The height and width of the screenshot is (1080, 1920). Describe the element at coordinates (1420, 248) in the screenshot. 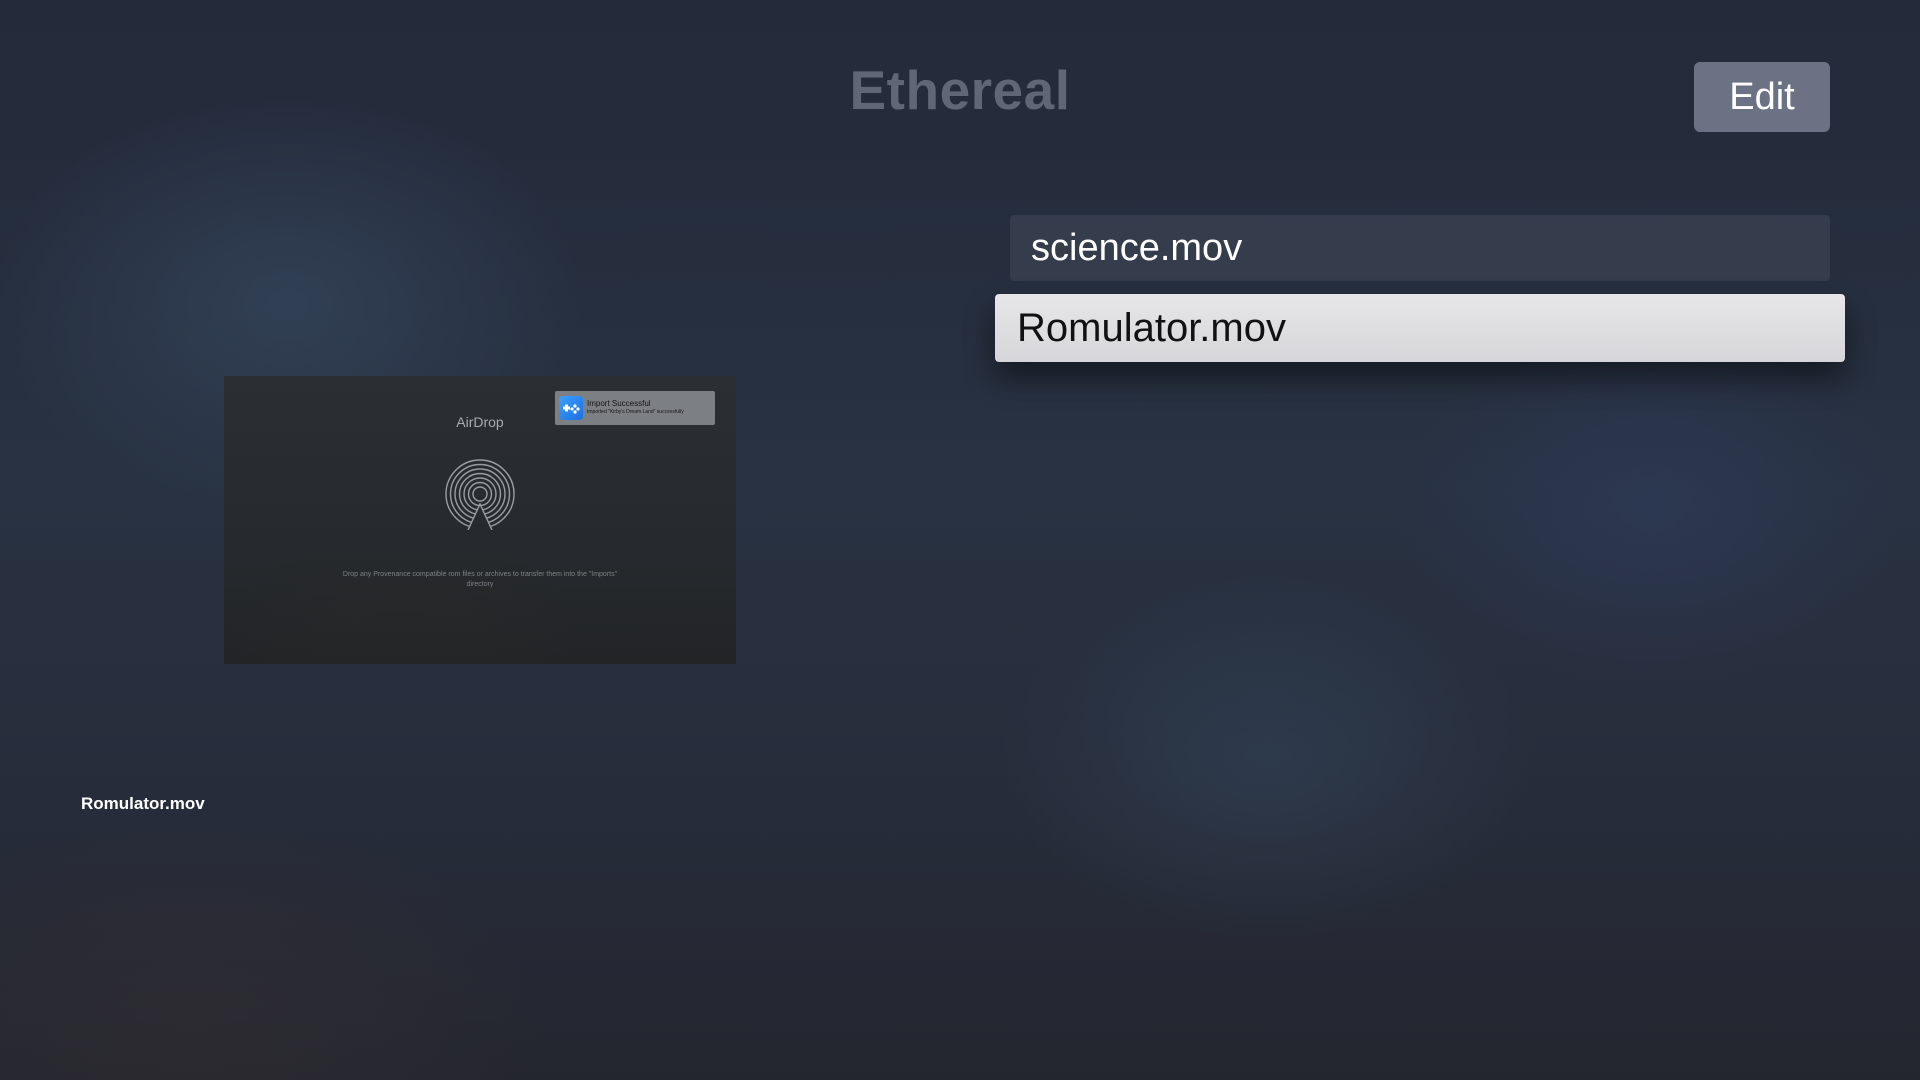

I see `file-row-science: science.mov` at that location.